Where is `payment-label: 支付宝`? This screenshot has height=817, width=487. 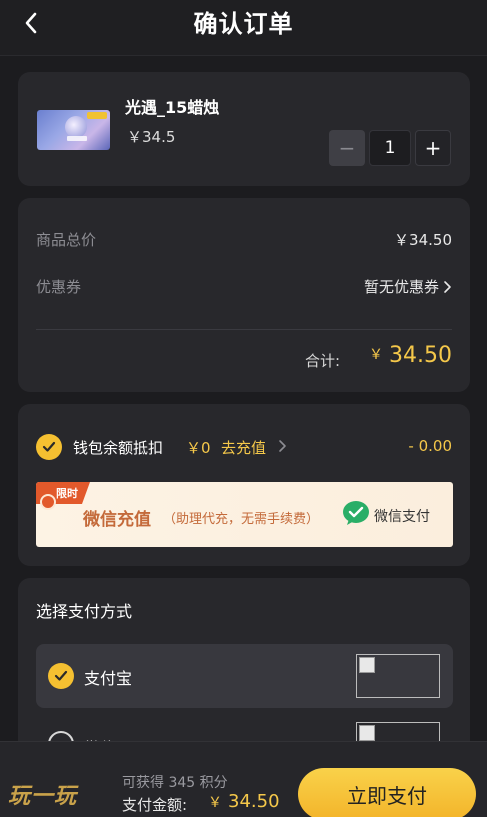
payment-label: 支付宝 is located at coordinates (108, 678).